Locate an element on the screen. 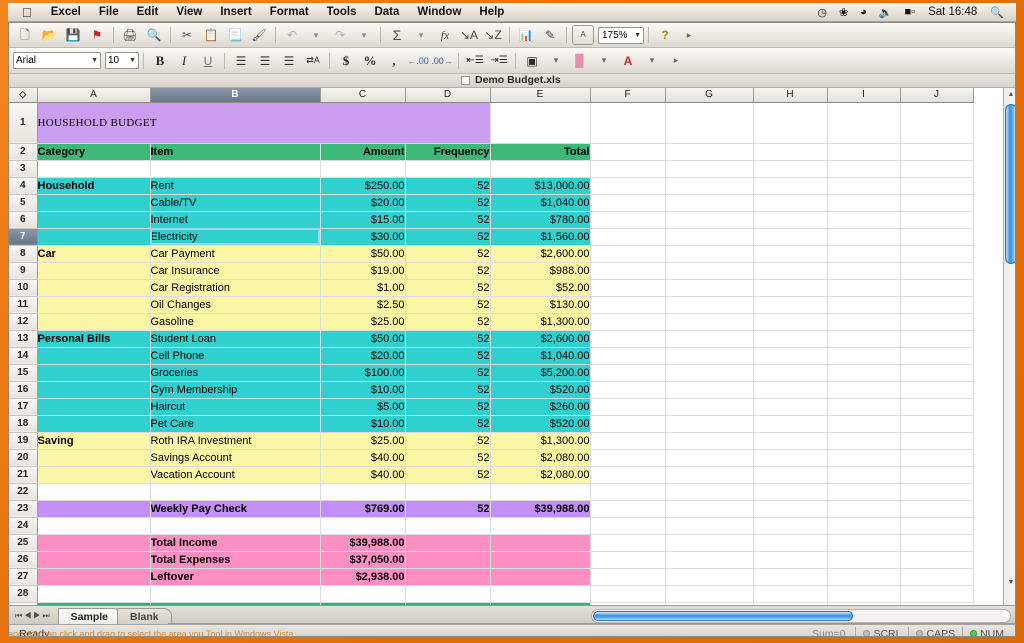 This screenshot has height=643, width=1024. cell-H8 is located at coordinates (790, 254).